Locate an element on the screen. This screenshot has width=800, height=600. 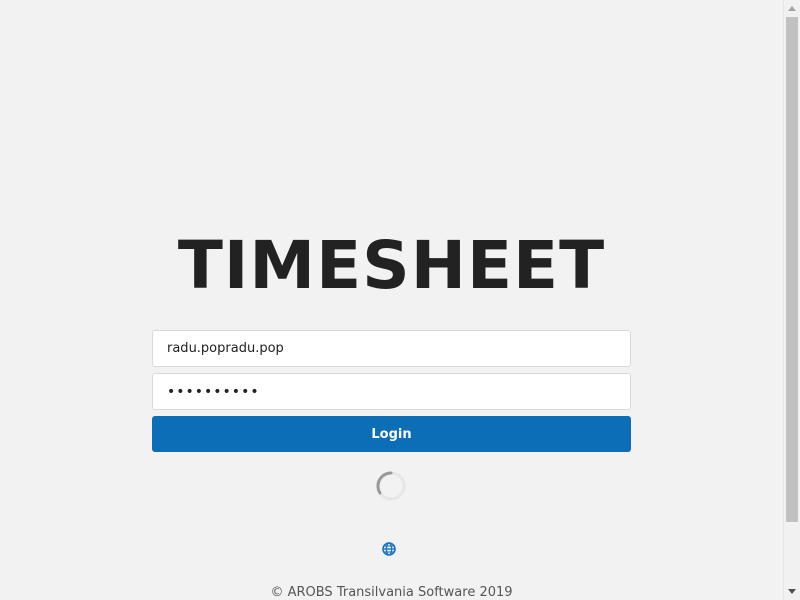
vertical-scrollbar is located at coordinates (791, 300).